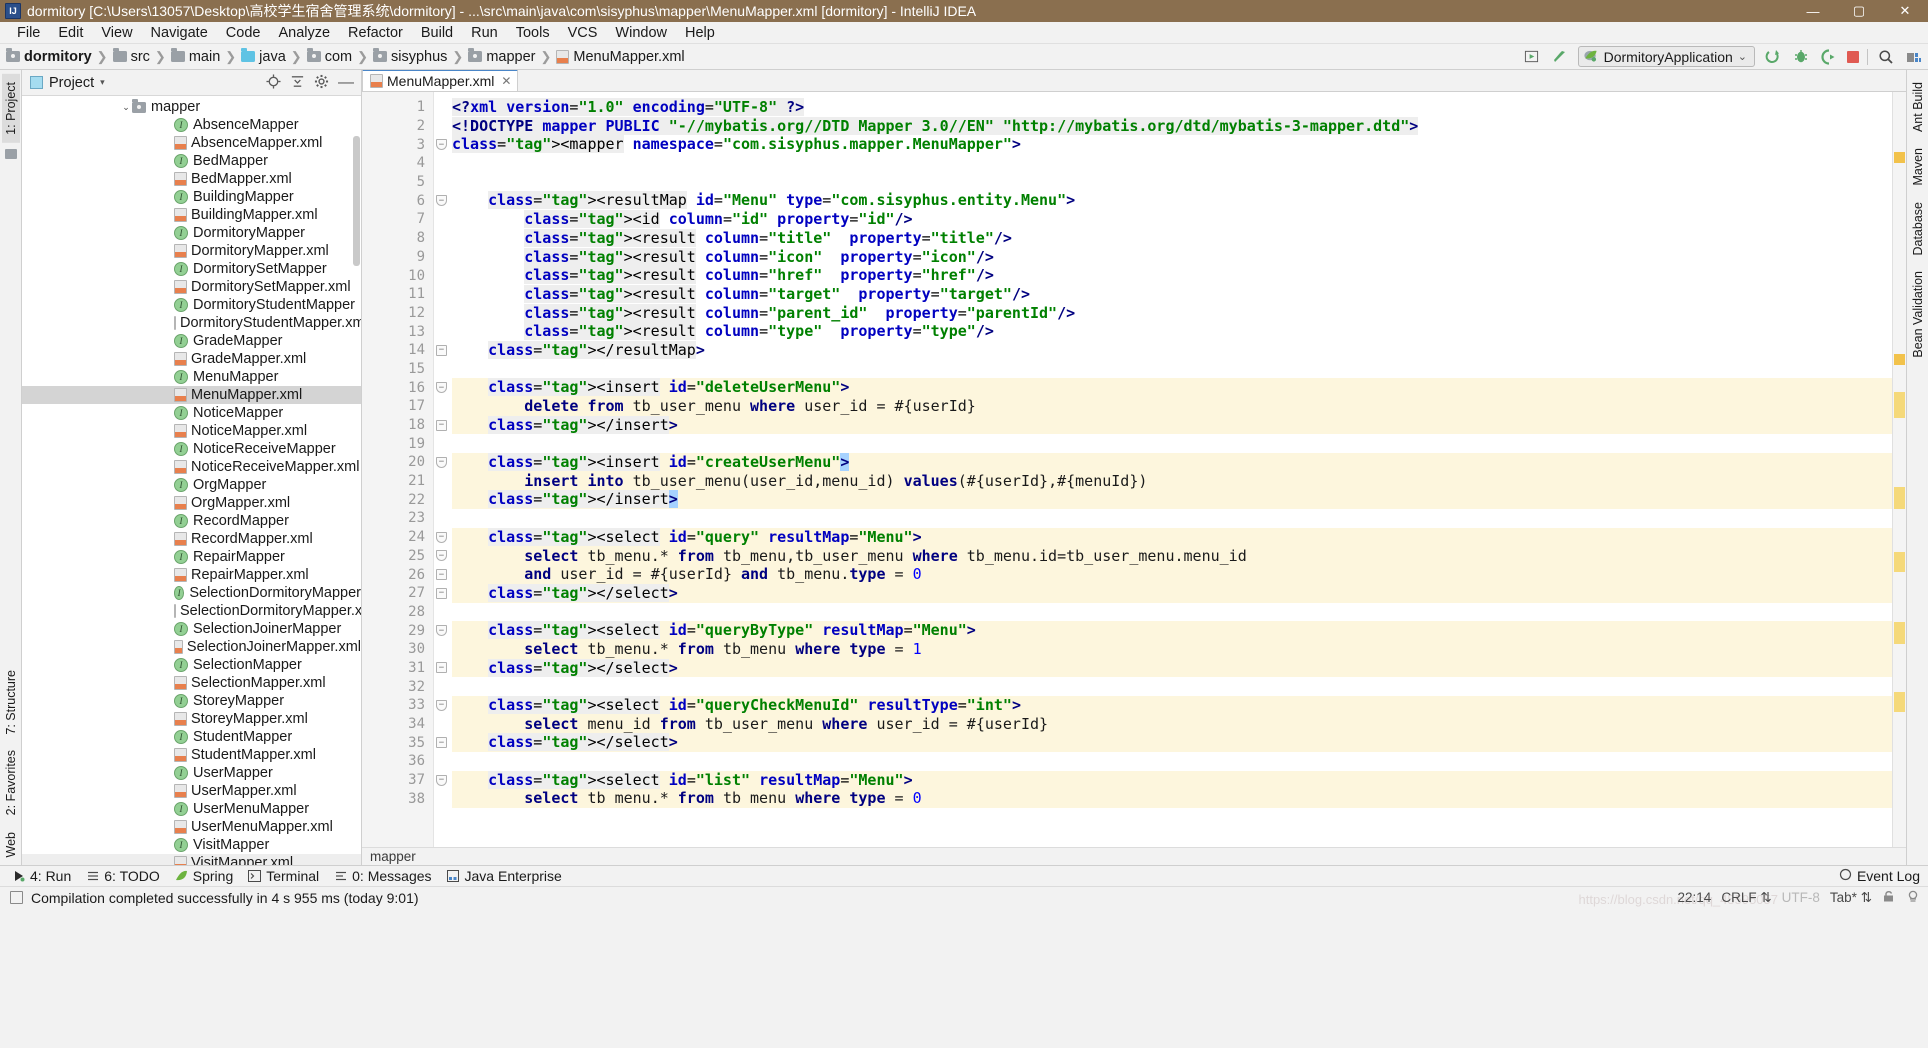 This screenshot has height=1048, width=1928. Describe the element at coordinates (1801, 897) in the screenshot. I see `encoding-selector: UTF-8` at that location.